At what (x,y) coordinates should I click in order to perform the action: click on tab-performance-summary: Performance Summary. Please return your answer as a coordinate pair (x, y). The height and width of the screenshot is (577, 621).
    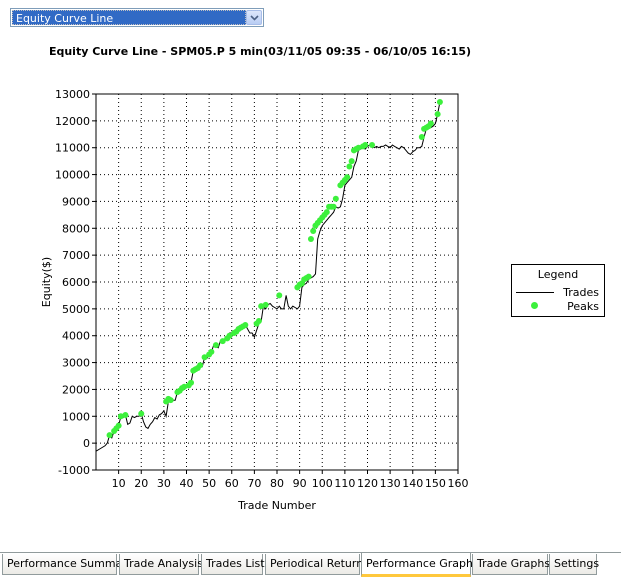
    Looking at the image, I should click on (67, 564).